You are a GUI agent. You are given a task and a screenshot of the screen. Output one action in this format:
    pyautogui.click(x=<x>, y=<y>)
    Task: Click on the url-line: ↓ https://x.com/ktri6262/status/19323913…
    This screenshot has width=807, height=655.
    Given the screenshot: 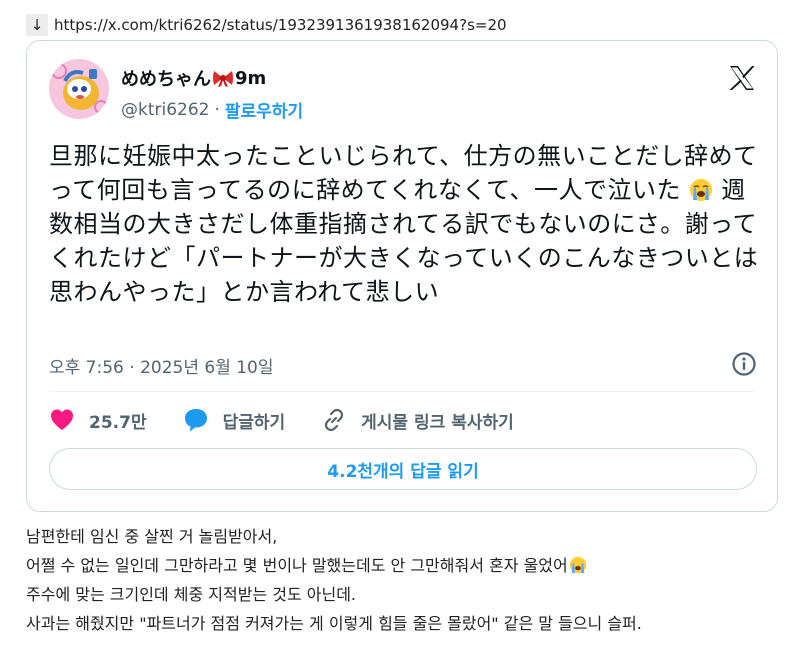 What is the action you would take?
    pyautogui.click(x=266, y=25)
    